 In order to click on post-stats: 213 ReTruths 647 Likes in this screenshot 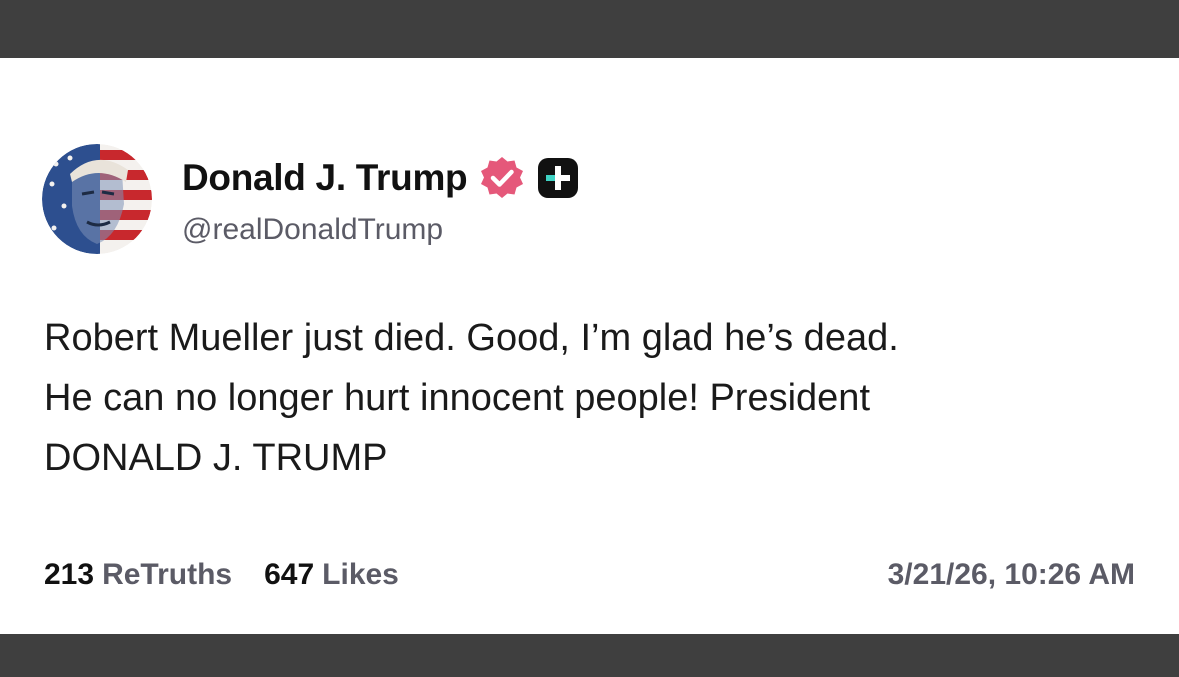, I will do `click(237, 575)`.